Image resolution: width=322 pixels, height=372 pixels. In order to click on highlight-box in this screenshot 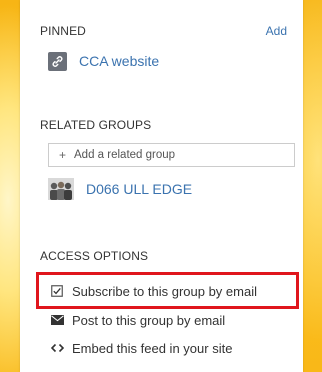, I will do `click(167, 290)`.